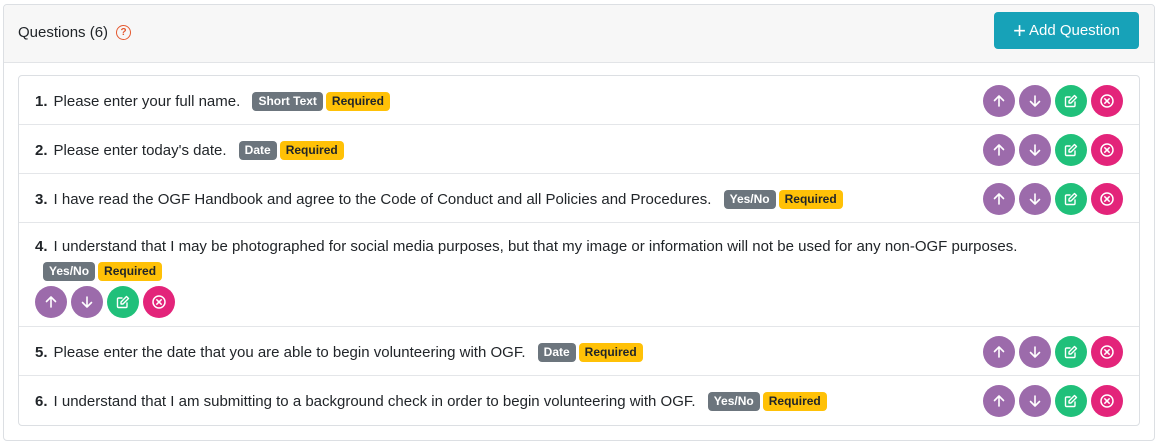 The width and height of the screenshot is (1160, 446). What do you see at coordinates (41, 150) in the screenshot?
I see `question-number: 2.` at bounding box center [41, 150].